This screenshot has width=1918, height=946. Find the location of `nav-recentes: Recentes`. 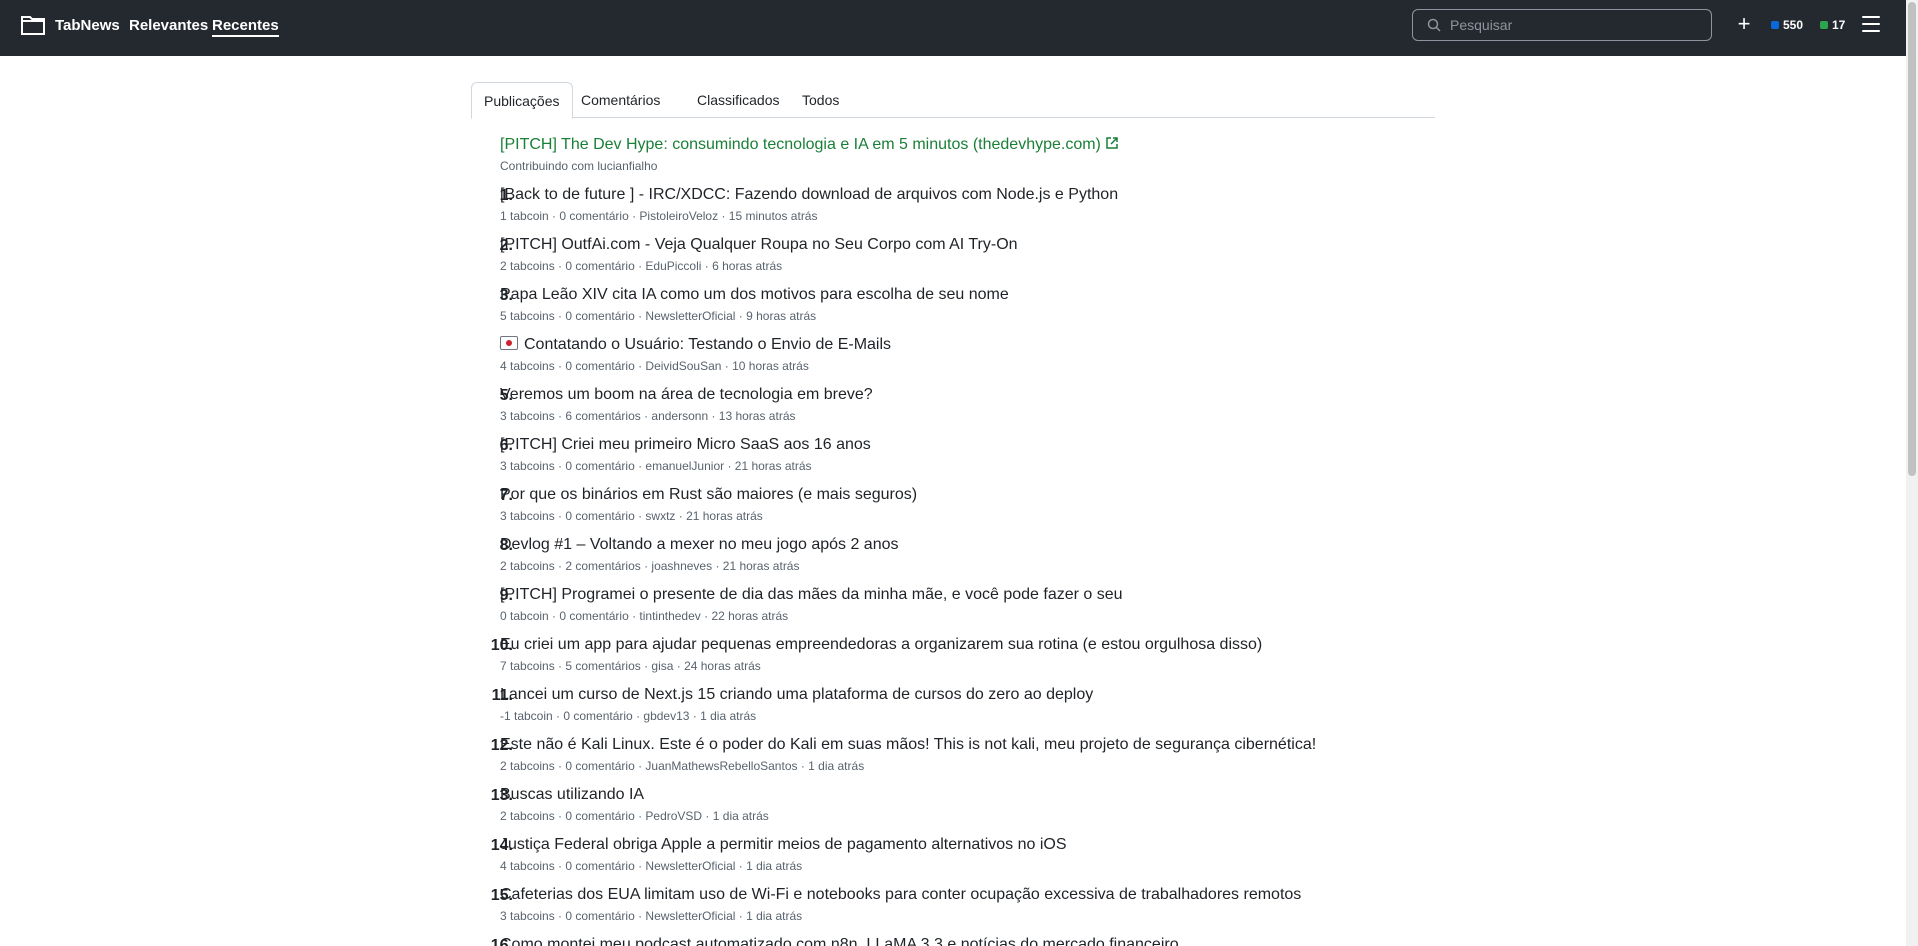

nav-recentes: Recentes is located at coordinates (245, 27).